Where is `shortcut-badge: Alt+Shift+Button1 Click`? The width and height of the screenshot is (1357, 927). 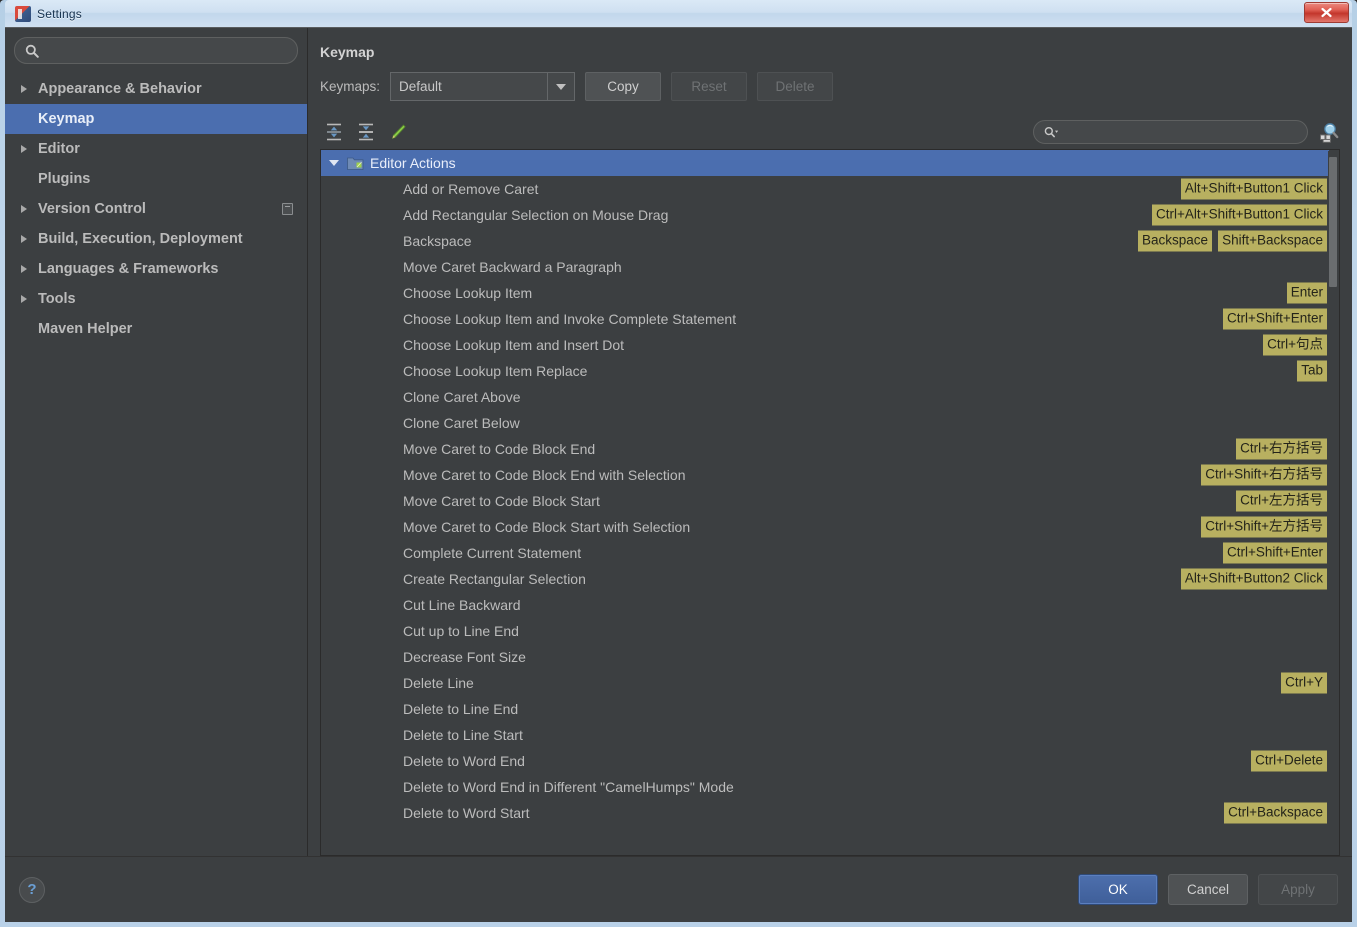 shortcut-badge: Alt+Shift+Button1 Click is located at coordinates (1253, 189).